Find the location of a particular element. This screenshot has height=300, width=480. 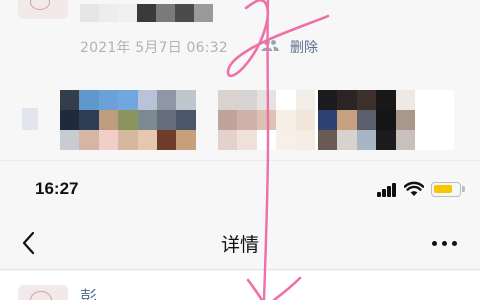

detail-header: 彭 is located at coordinates (240, 285).